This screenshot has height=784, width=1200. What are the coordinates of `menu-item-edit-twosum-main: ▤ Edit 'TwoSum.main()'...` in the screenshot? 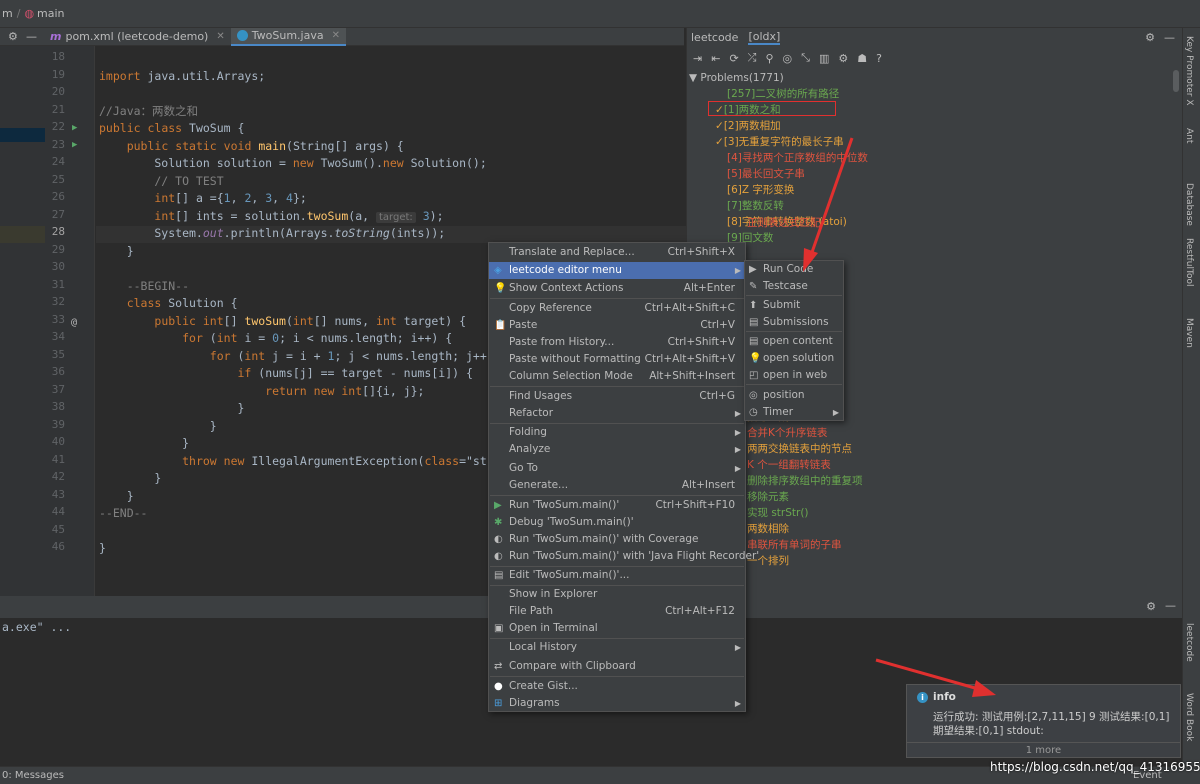 It's located at (617, 575).